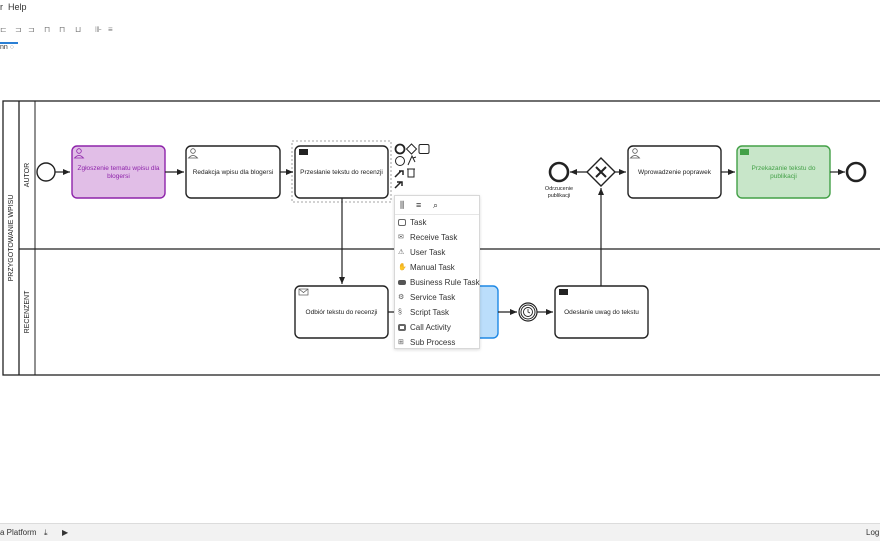  I want to click on task-topic-submission: Zgłoszenie tematu wpisu dla blogersi, so click(118, 172).